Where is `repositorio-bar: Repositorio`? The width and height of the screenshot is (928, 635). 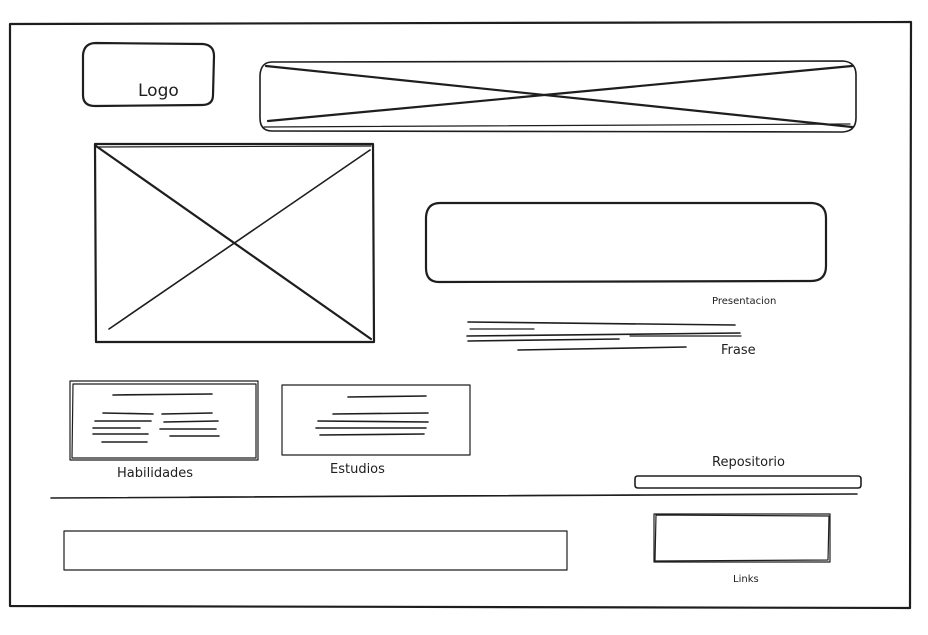 repositorio-bar: Repositorio is located at coordinates (748, 472).